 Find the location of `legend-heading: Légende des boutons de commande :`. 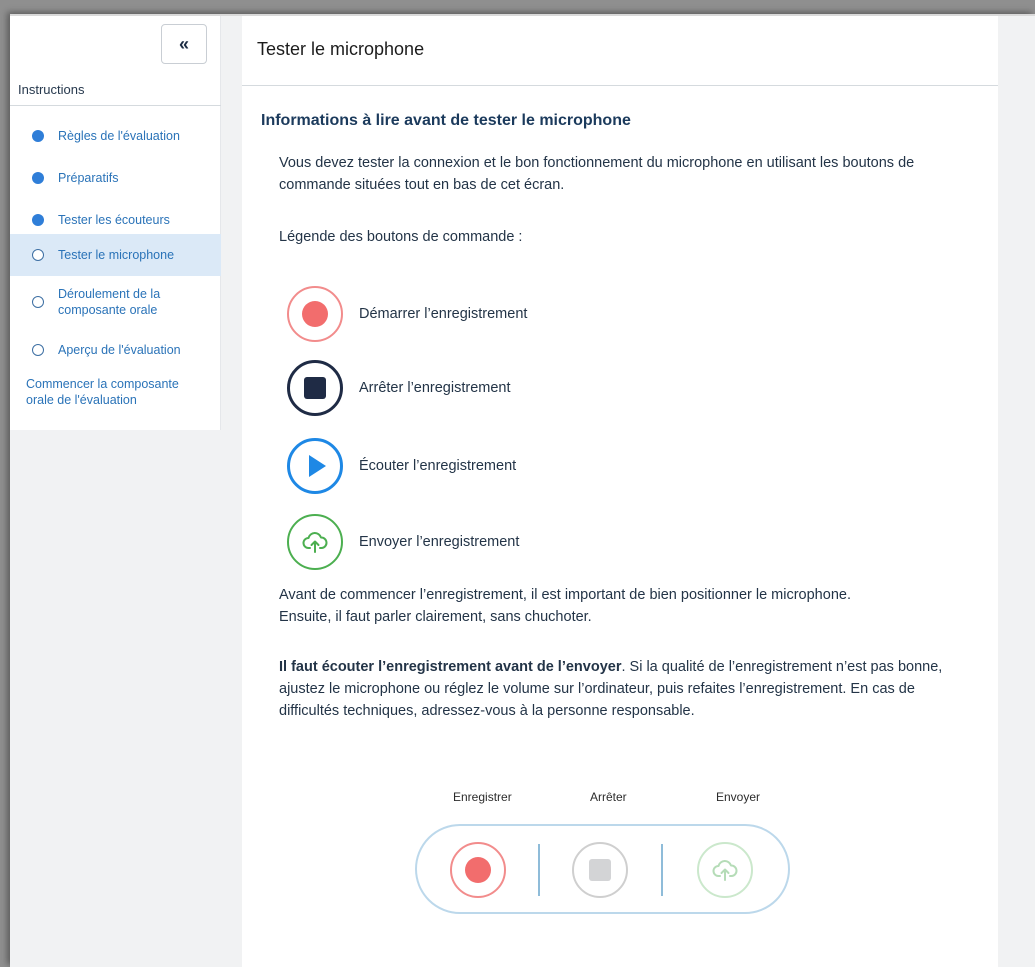

legend-heading: Légende des boutons de commande : is located at coordinates (401, 237).